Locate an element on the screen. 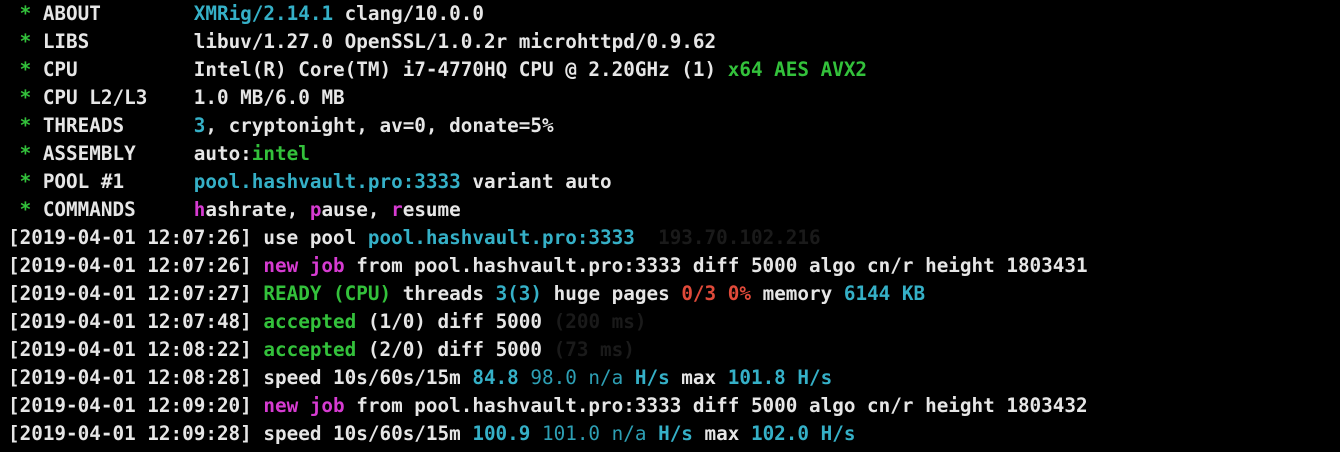  terminal-text-segment: [2019-04-01 12:08:28] is located at coordinates (136, 377).